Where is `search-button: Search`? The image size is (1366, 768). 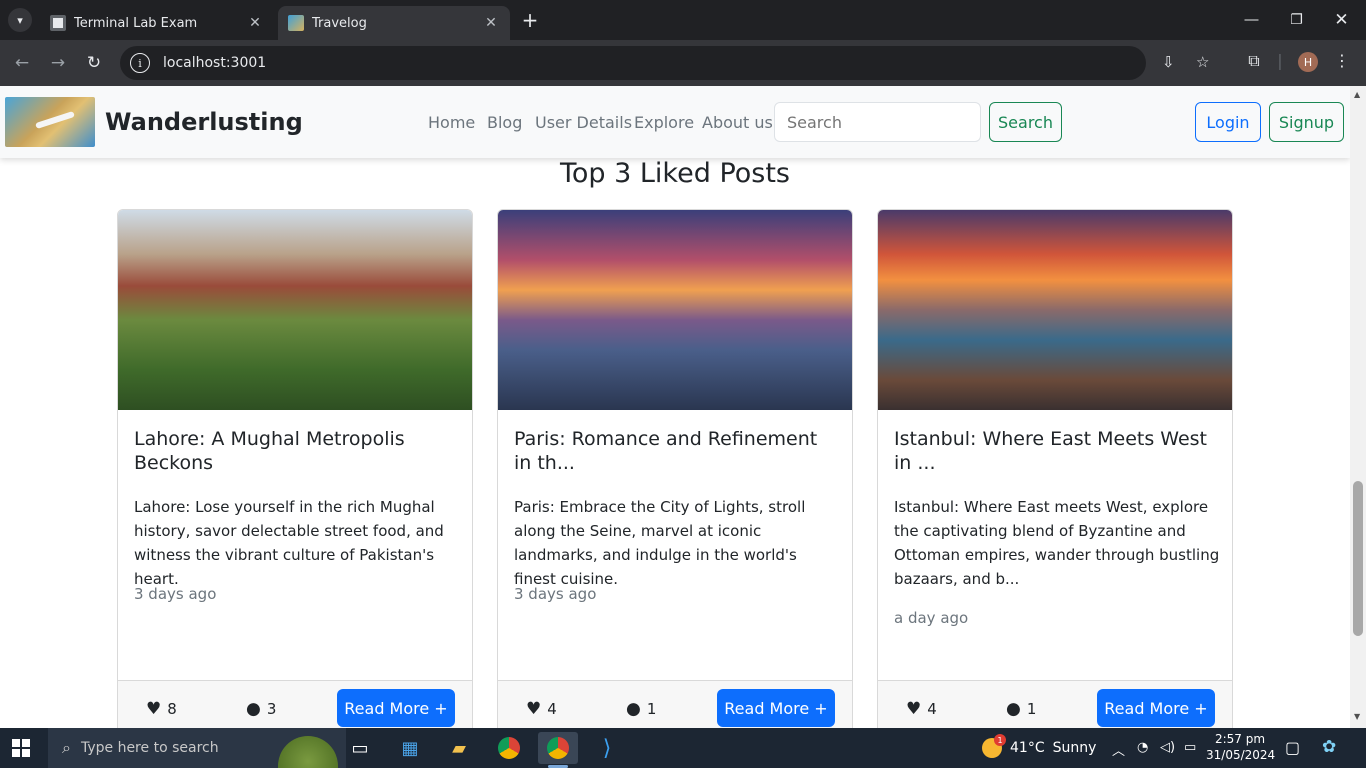 search-button: Search is located at coordinates (1025, 122).